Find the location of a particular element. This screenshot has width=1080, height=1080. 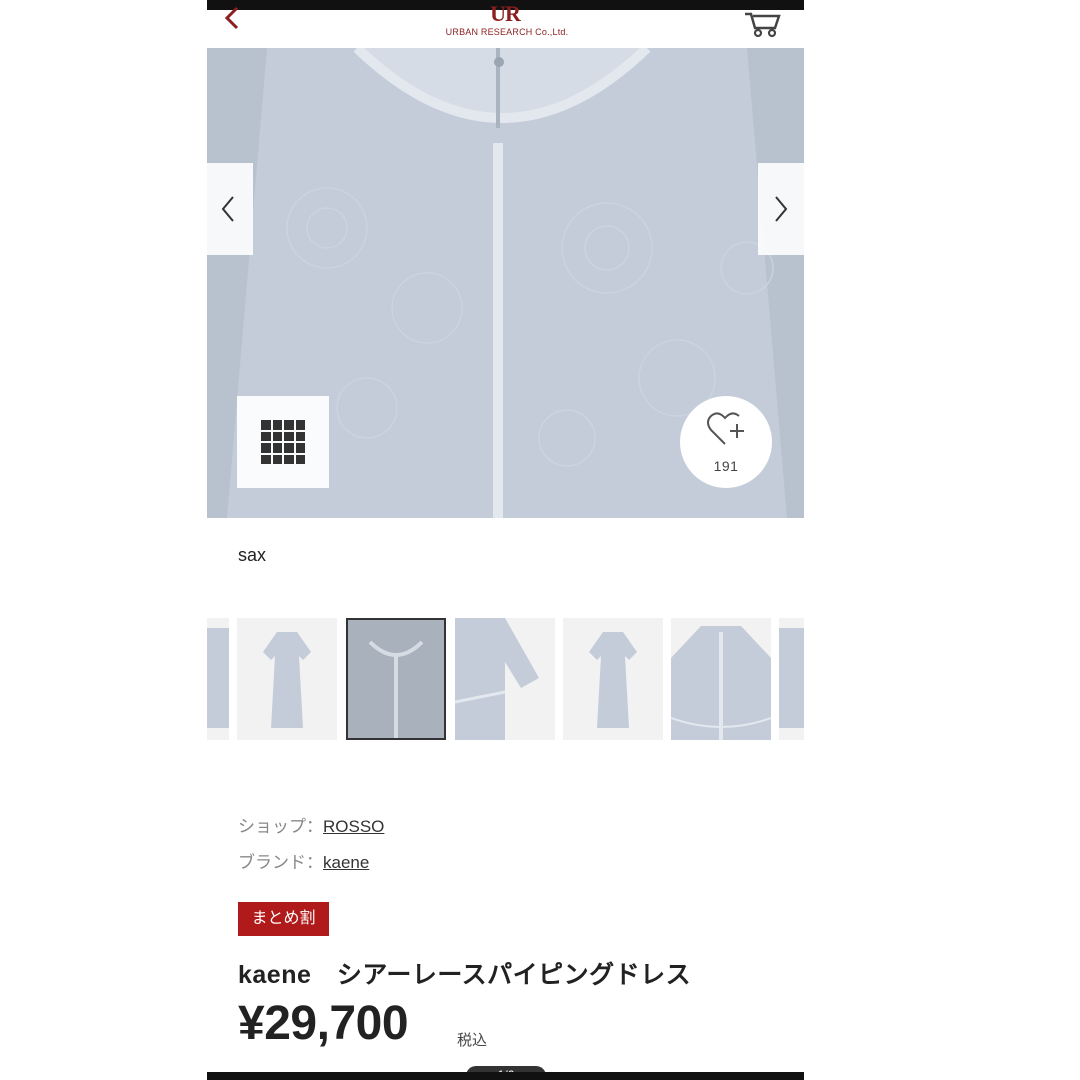

brand-link: kaene is located at coordinates (346, 862).